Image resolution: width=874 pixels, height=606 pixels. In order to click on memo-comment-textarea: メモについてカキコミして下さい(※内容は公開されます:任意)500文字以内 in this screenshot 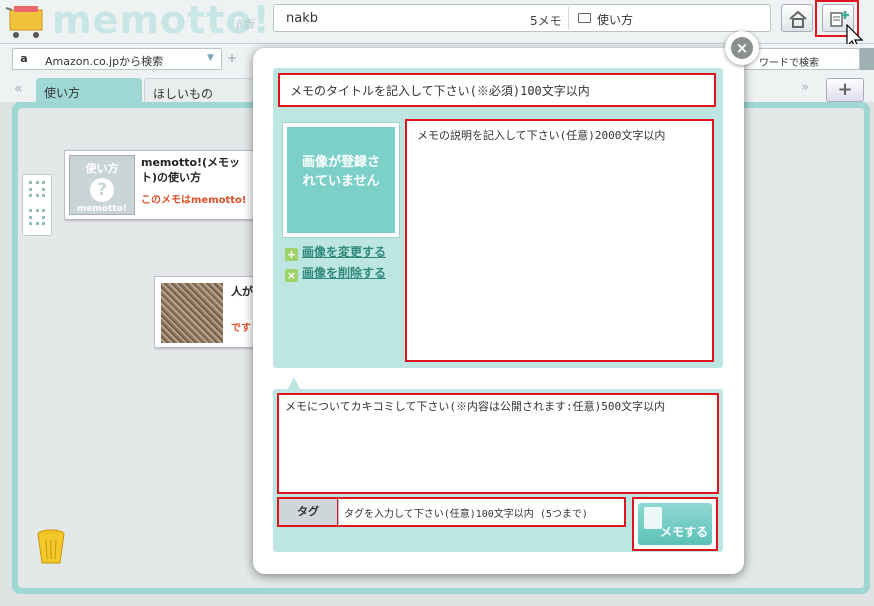, I will do `click(498, 443)`.